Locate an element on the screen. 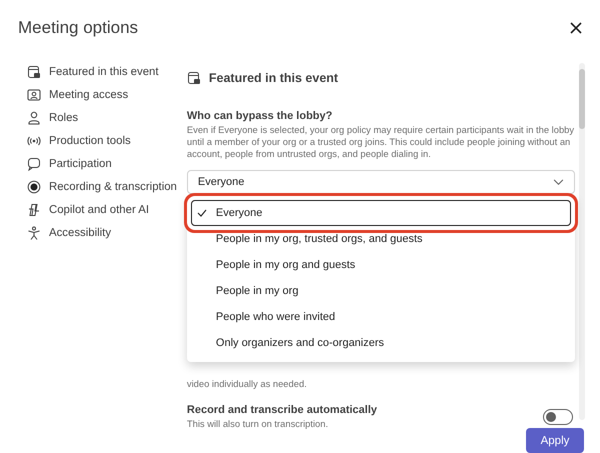 This screenshot has width=600, height=453. sidebar-item: Roles is located at coordinates (102, 118).